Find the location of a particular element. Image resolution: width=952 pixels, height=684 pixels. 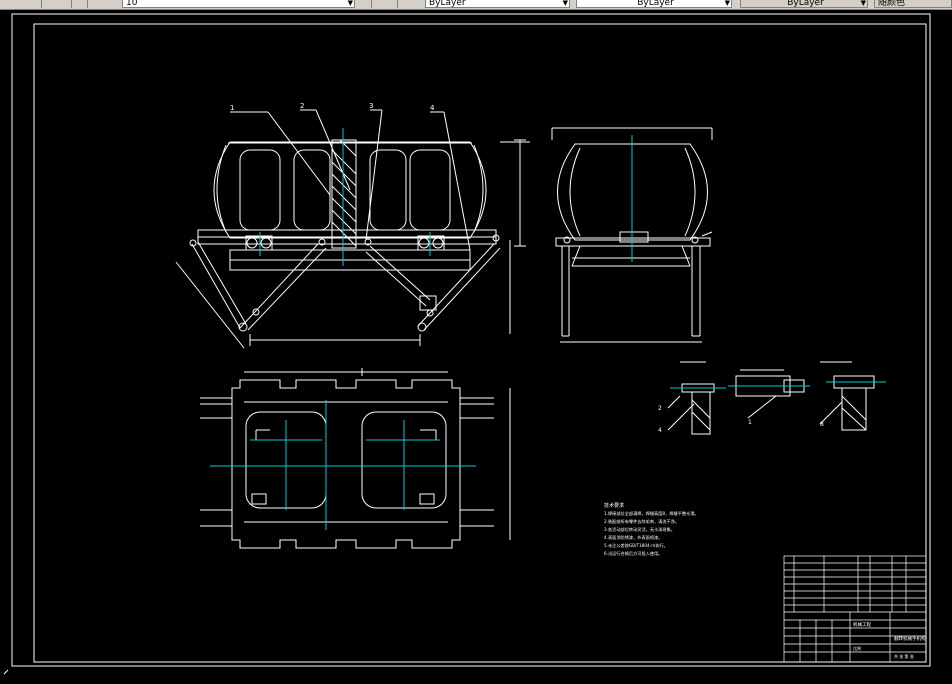

notes-line-2: 2.装配前所有零件去除毛刺，清洗干净。 is located at coordinates (641, 521).